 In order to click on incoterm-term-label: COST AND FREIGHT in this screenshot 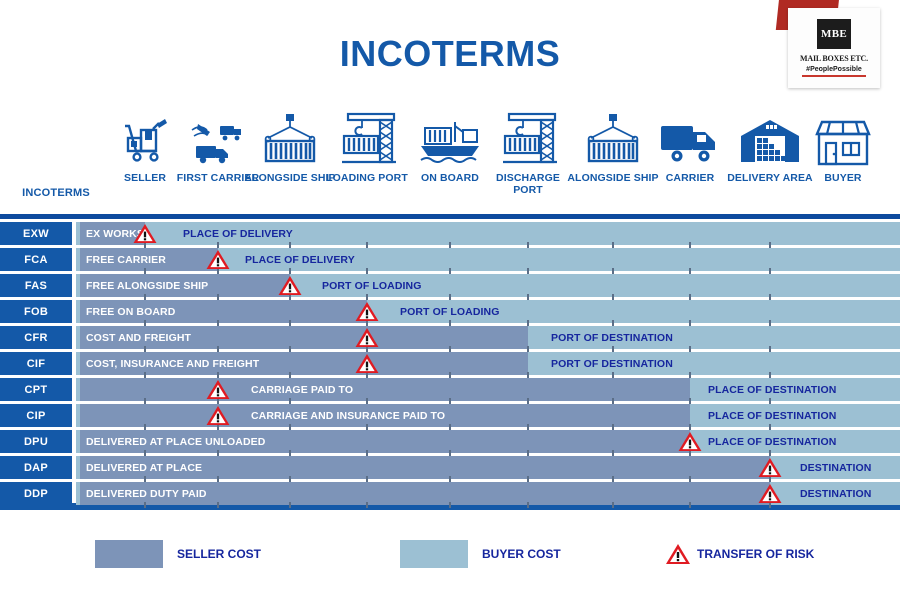, I will do `click(139, 337)`.